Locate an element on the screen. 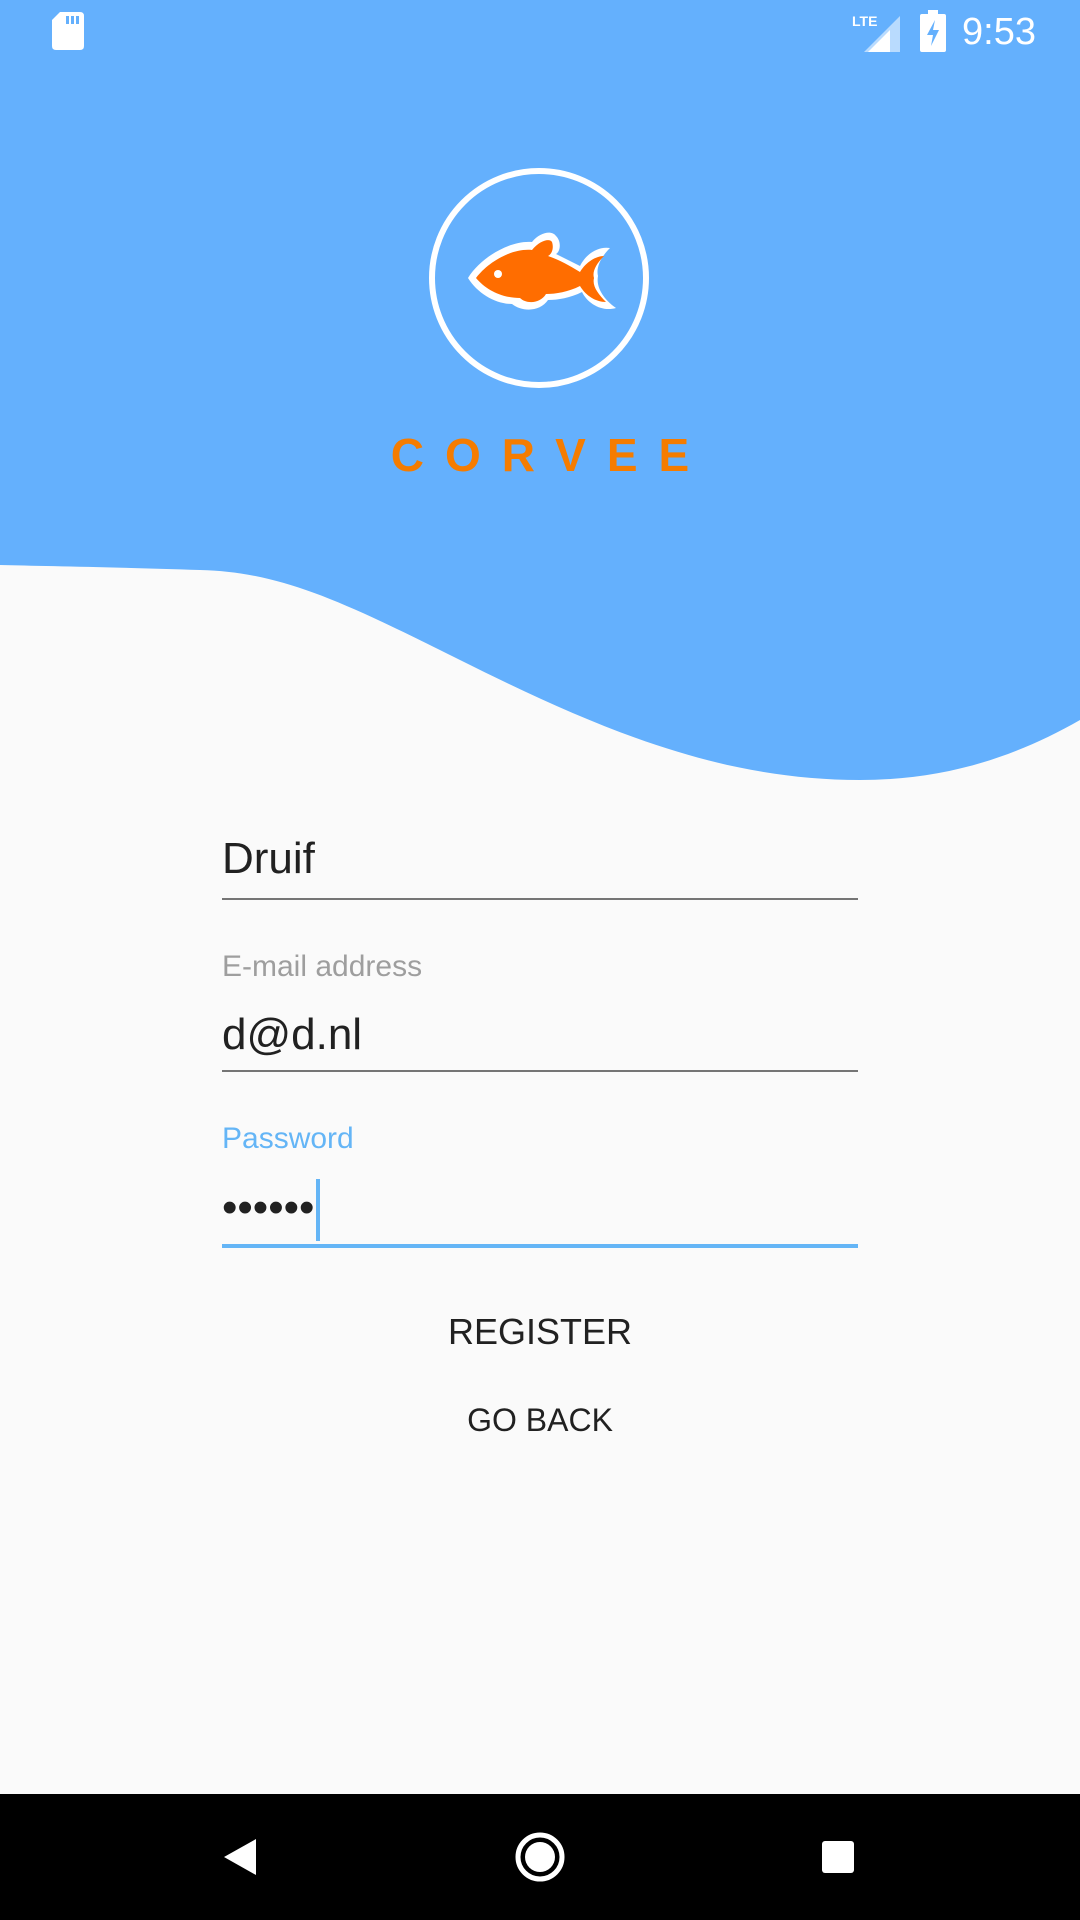 This screenshot has width=1080, height=1920. brand-name: CORVEE is located at coordinates (550, 455).